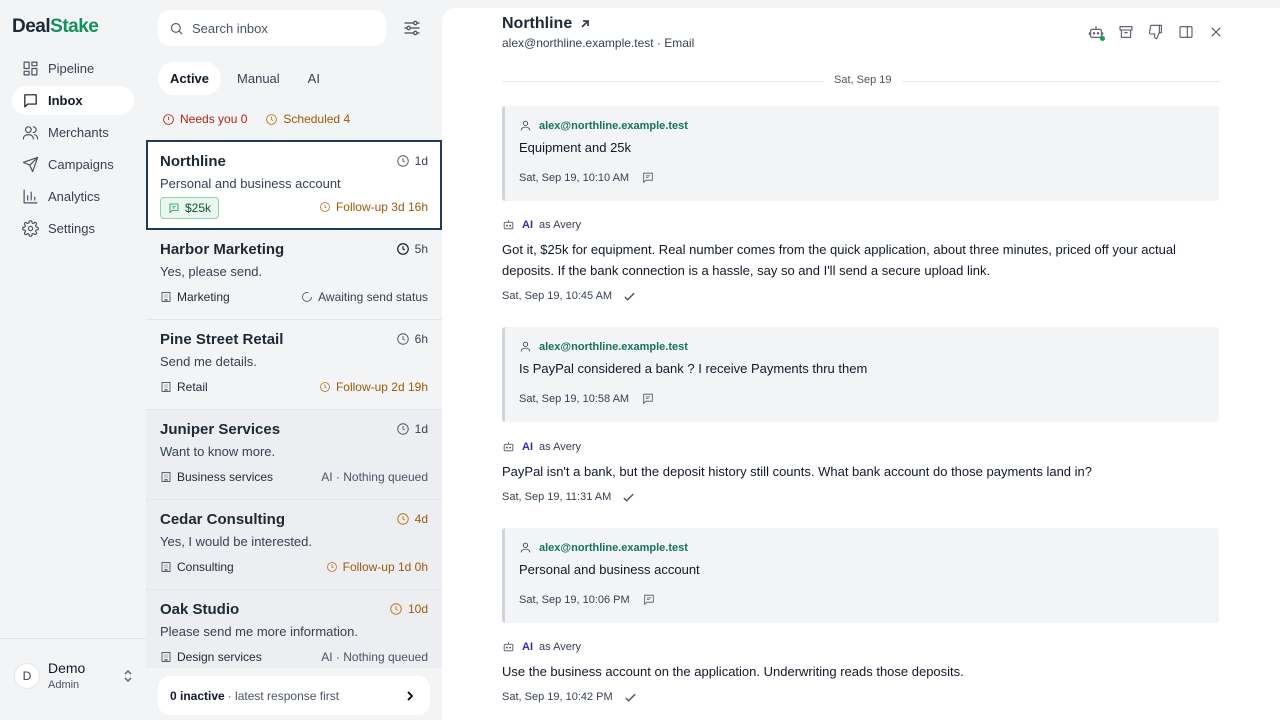  I want to click on building-icon, so click(166, 477).